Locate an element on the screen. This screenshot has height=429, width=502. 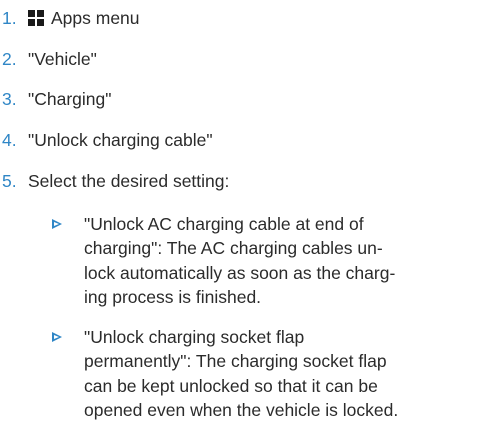
step-text: "Charging" is located at coordinates (70, 99).